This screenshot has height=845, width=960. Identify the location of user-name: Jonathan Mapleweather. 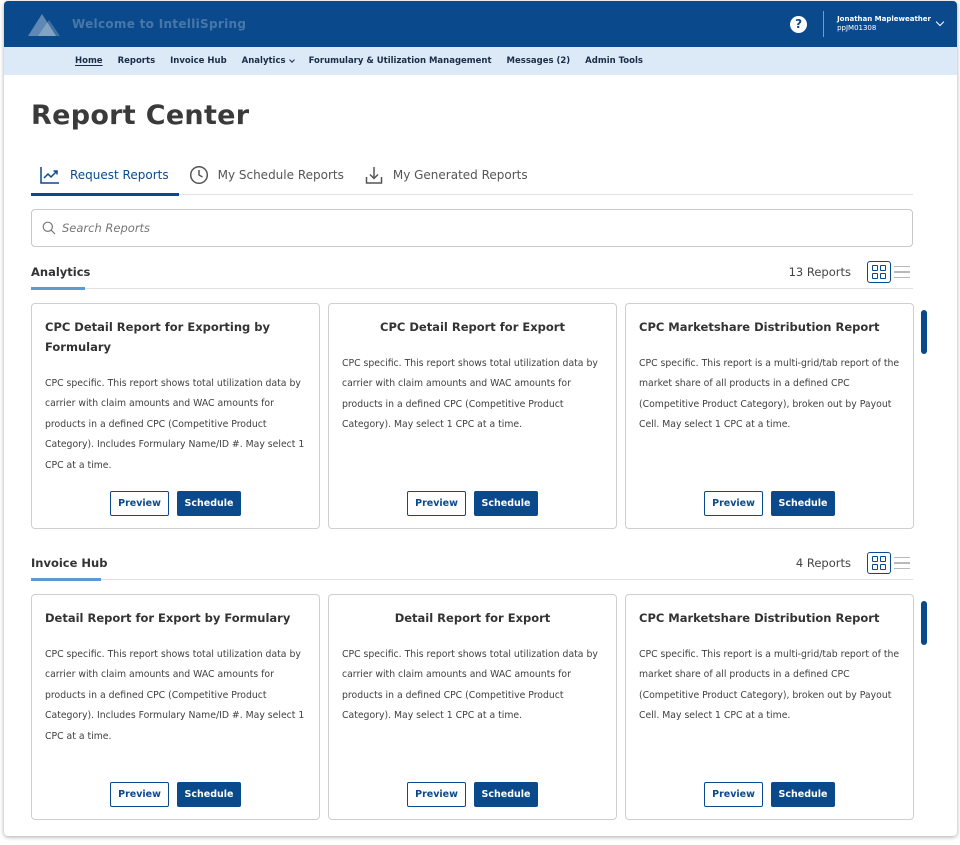
(884, 19).